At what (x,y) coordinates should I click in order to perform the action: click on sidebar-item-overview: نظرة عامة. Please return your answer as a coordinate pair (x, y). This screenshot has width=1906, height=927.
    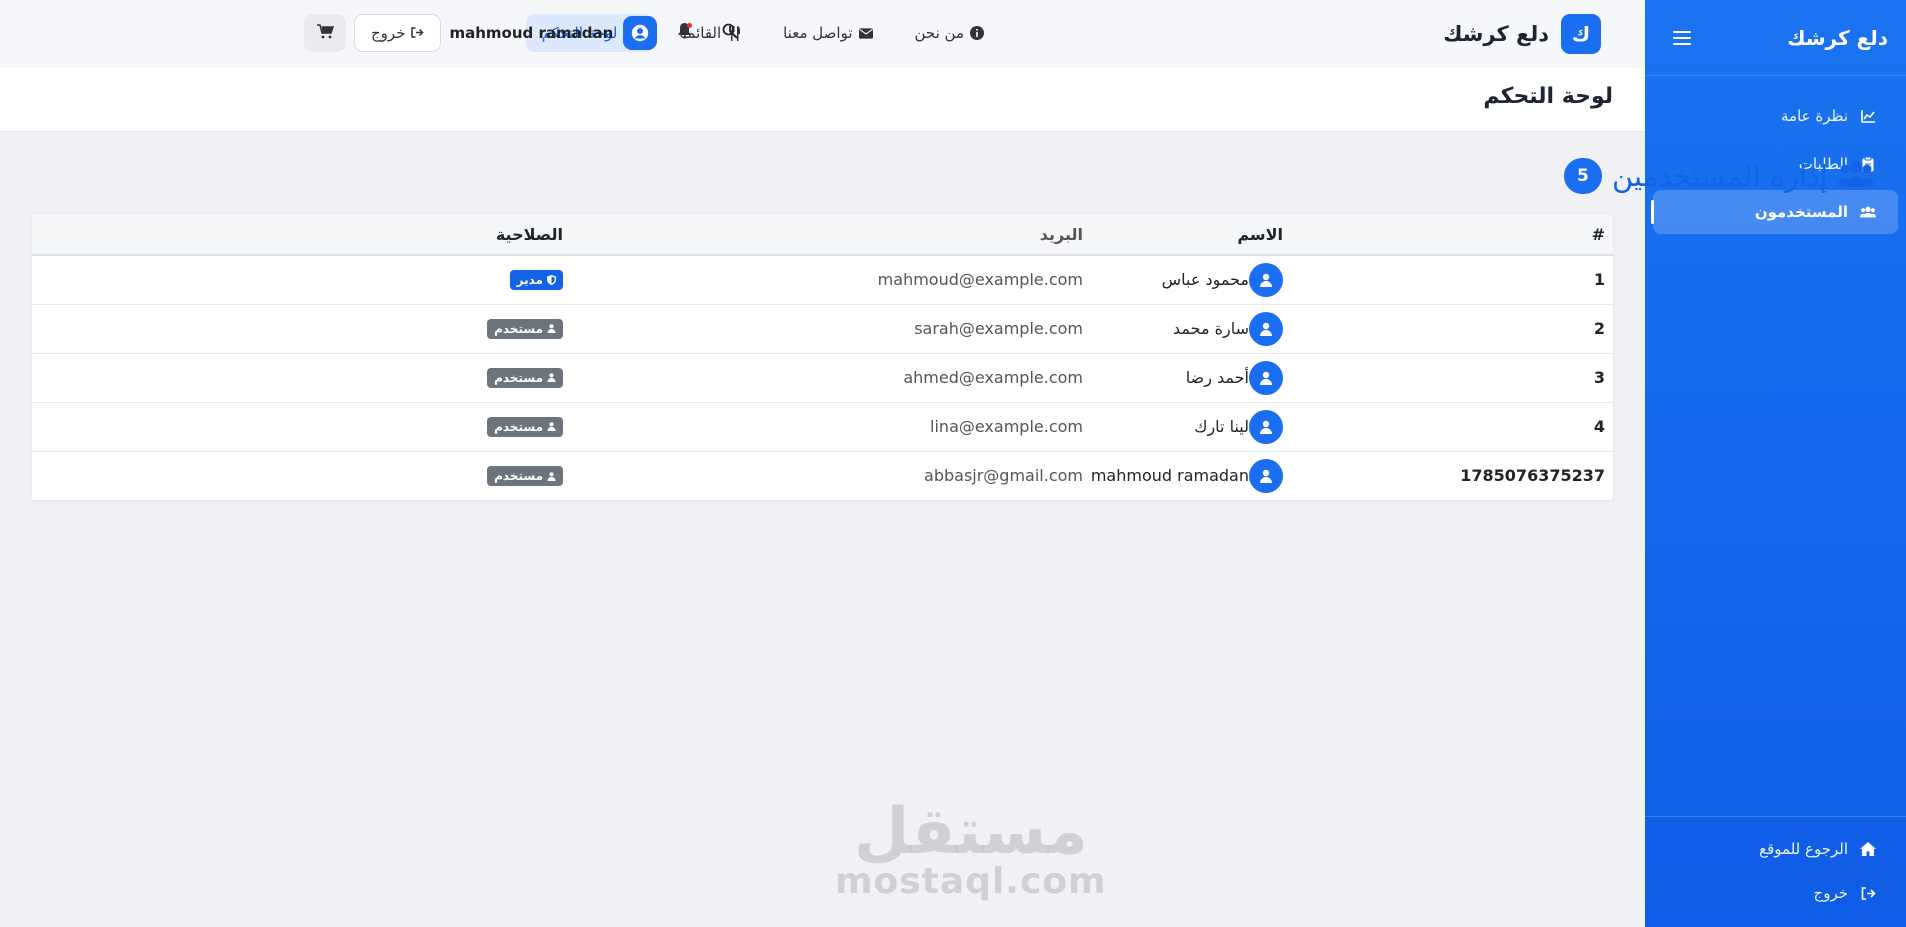
    Looking at the image, I should click on (1775, 116).